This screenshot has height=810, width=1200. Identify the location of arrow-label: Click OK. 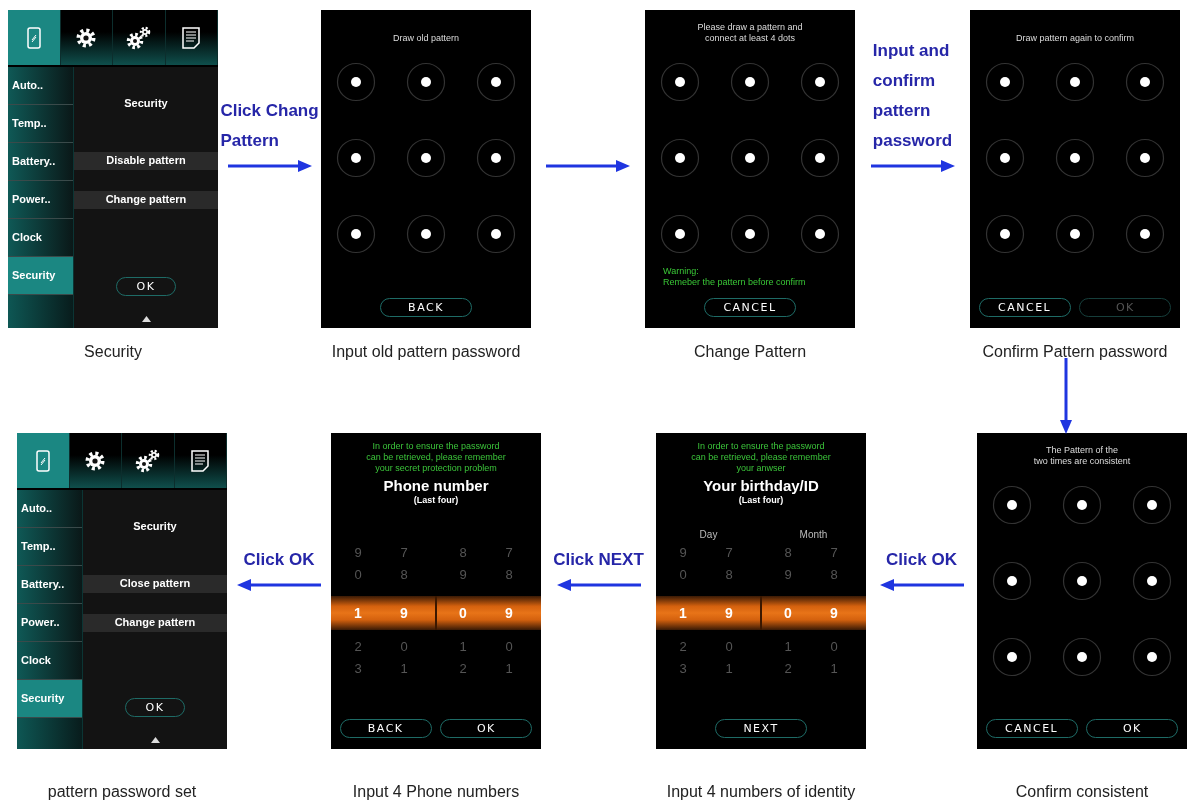
(279, 560).